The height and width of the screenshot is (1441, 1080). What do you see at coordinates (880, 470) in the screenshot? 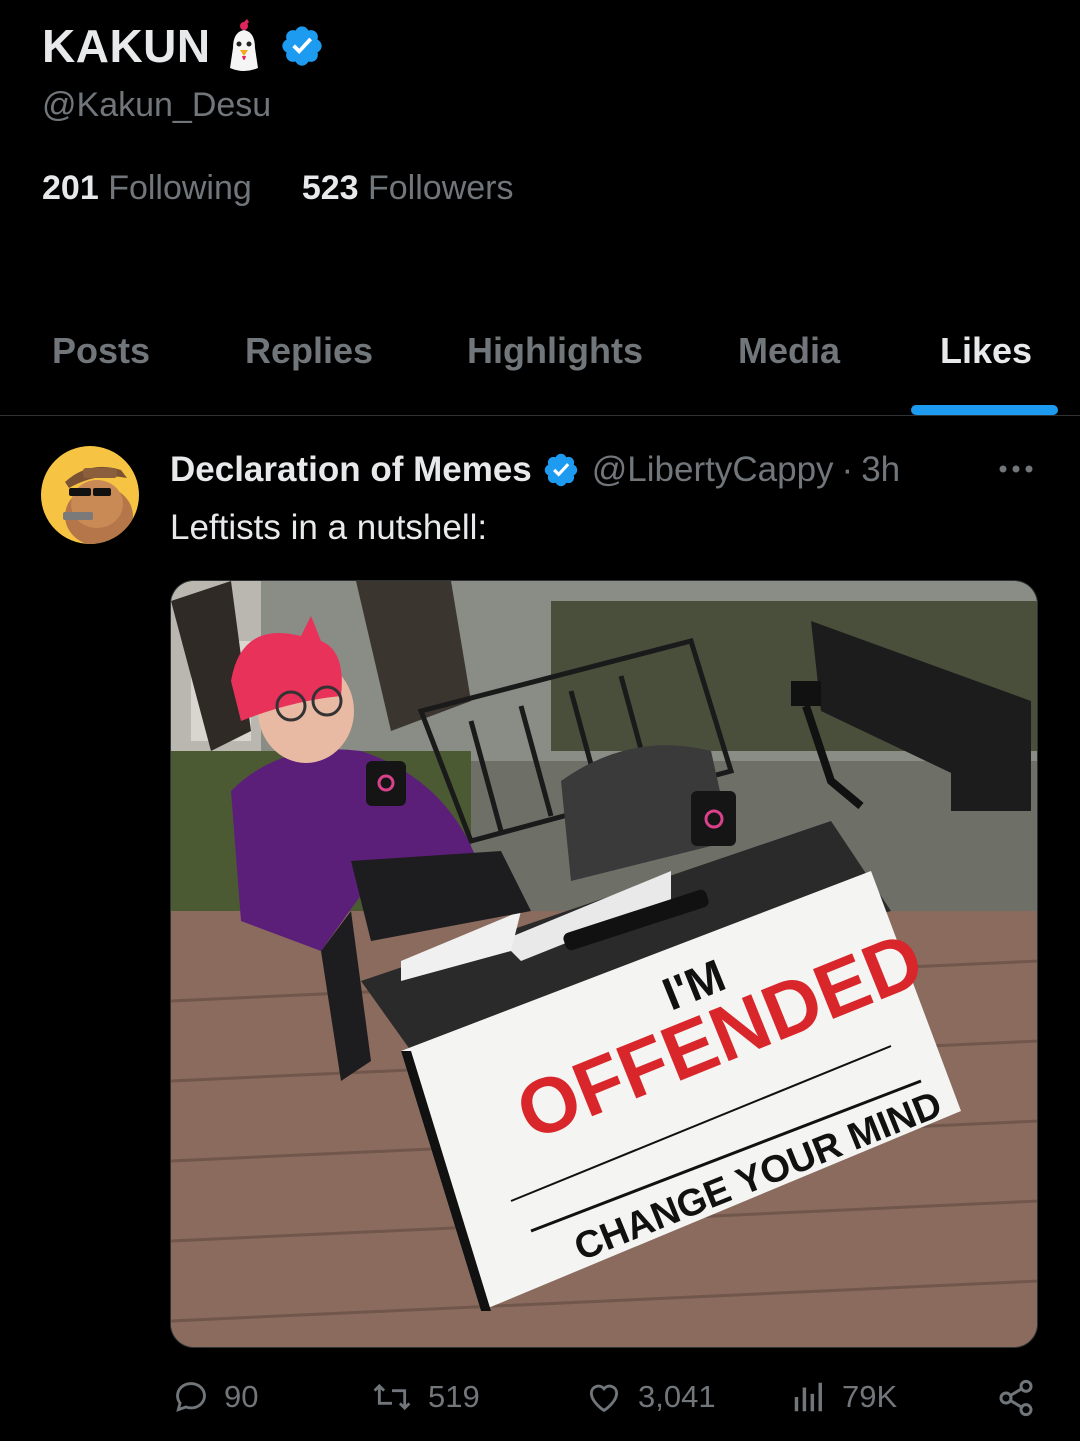
I see `tweet-timestamp: 3h` at bounding box center [880, 470].